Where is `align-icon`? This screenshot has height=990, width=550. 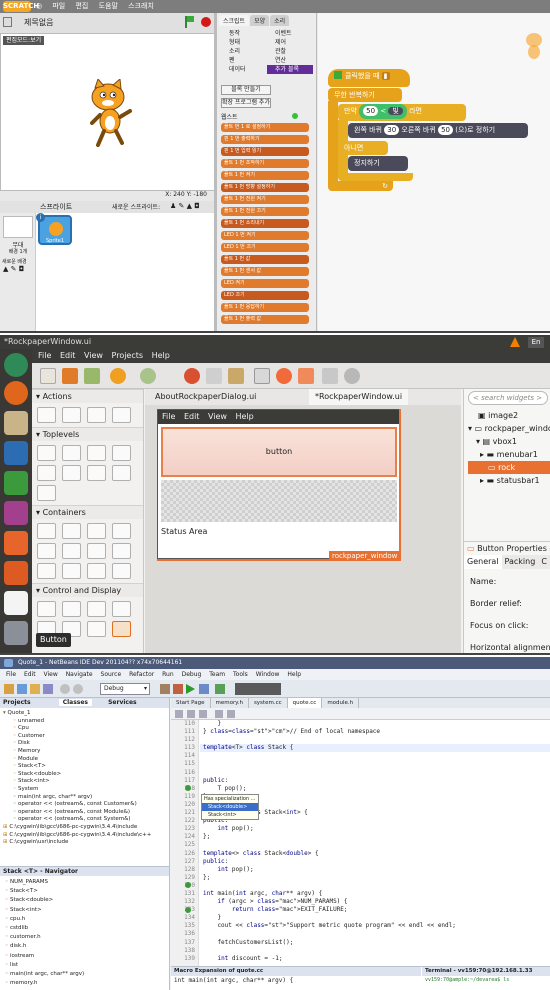 align-icon is located at coordinates (330, 376).